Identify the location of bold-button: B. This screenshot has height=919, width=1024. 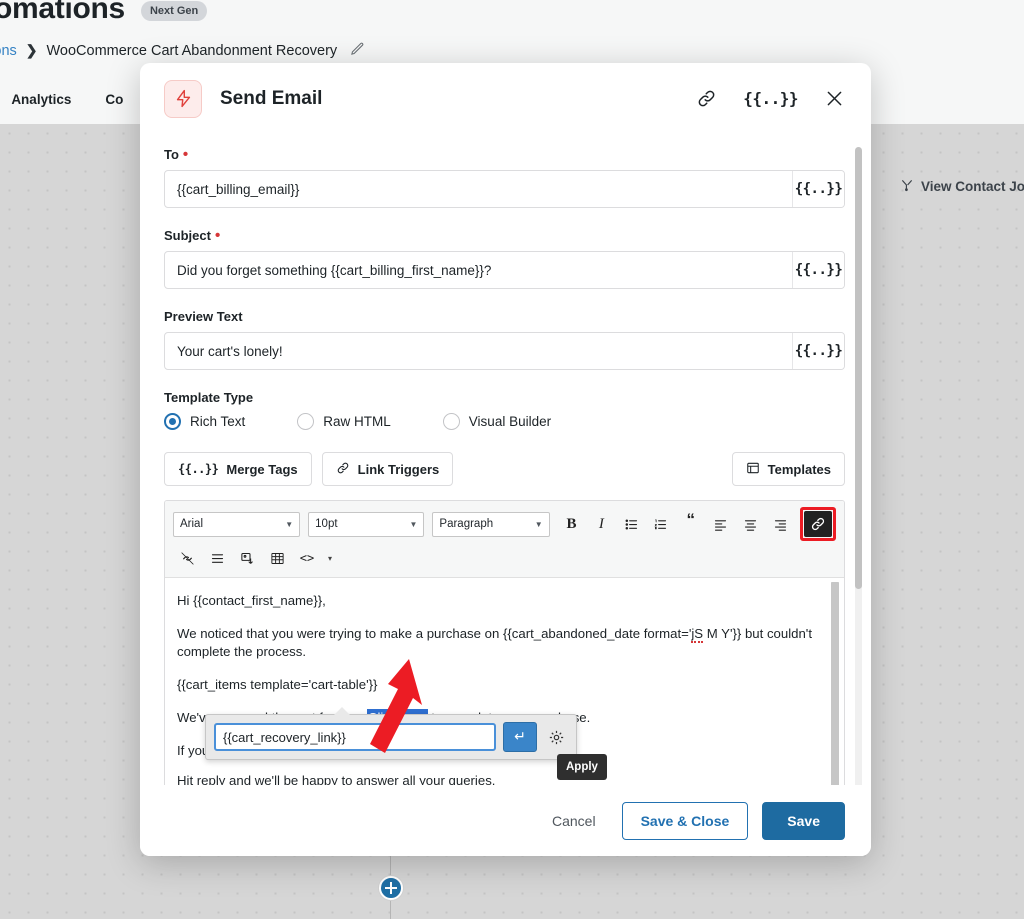
(572, 524).